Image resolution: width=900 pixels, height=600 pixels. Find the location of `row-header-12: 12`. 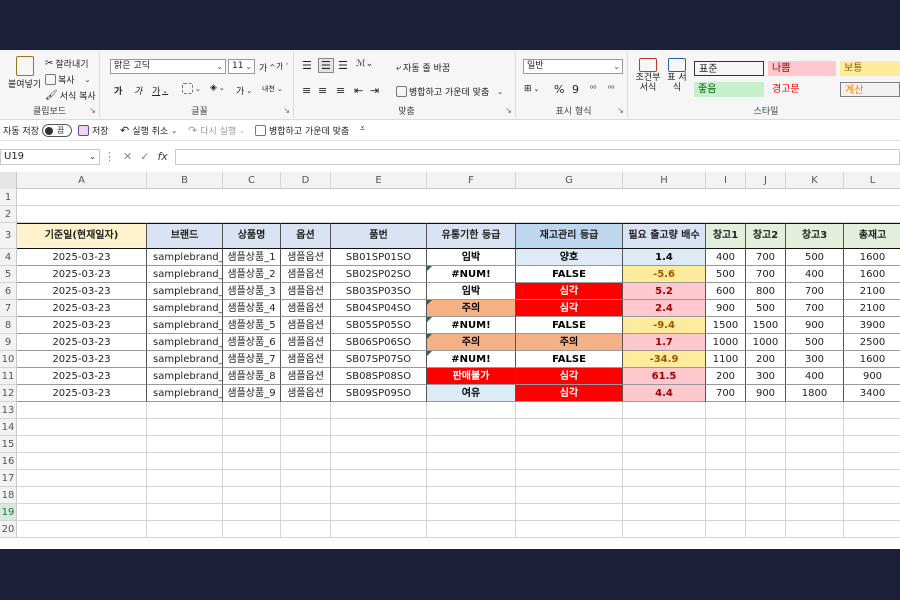

row-header-12: 12 is located at coordinates (8, 393).